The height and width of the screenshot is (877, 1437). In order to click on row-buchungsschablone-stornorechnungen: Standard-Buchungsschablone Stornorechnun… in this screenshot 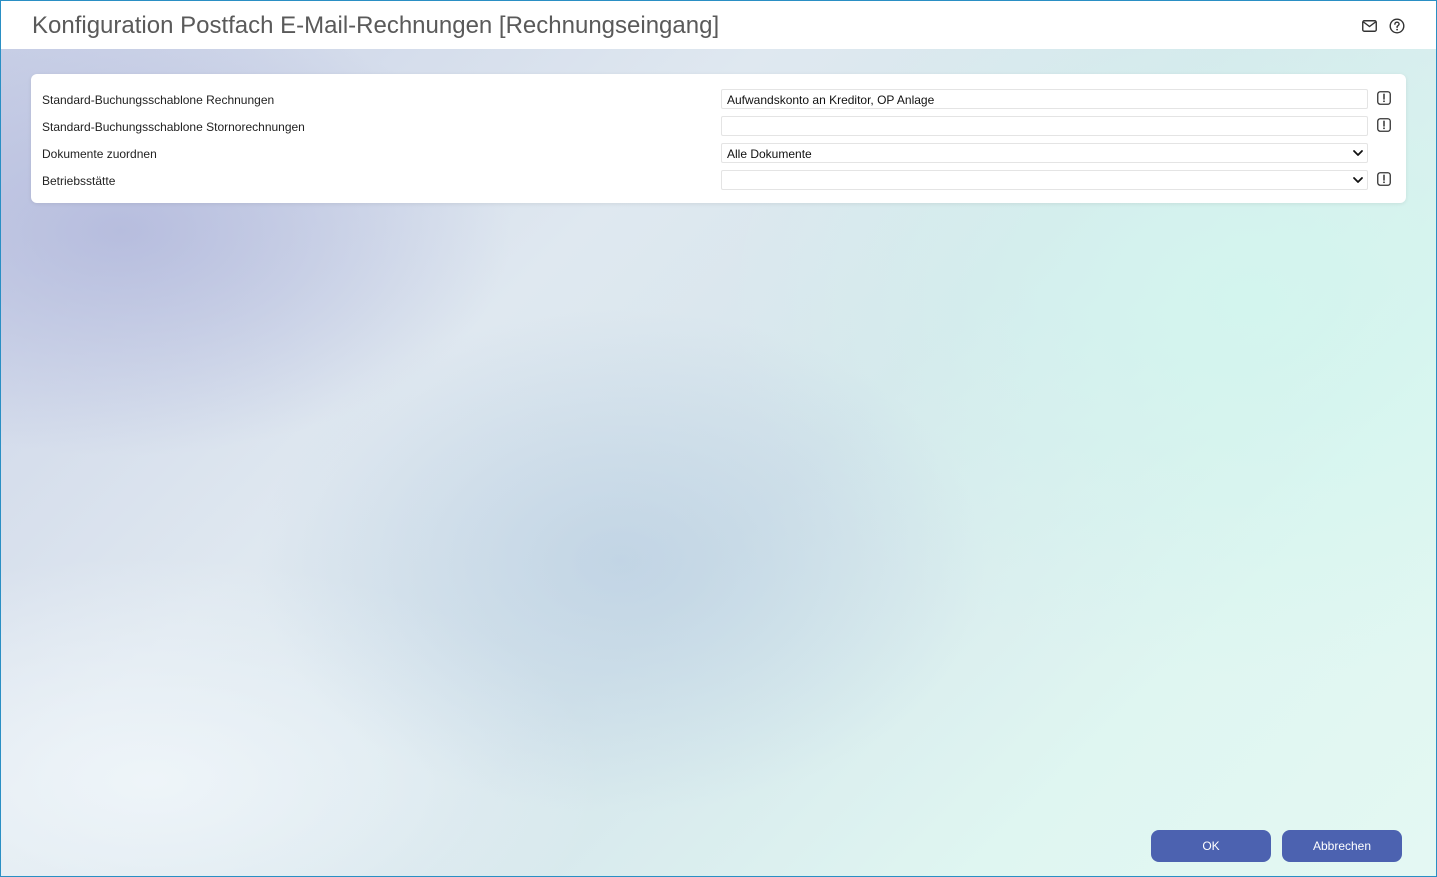, I will do `click(718, 127)`.